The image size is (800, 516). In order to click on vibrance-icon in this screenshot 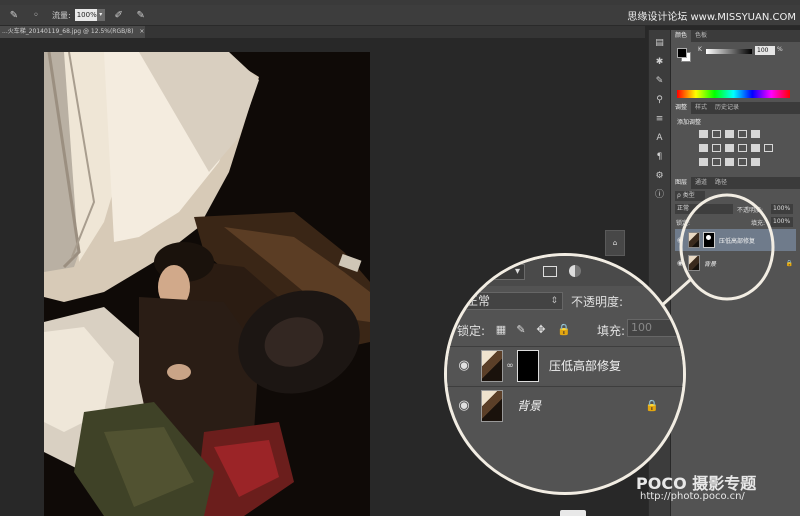, I will do `click(755, 134)`.